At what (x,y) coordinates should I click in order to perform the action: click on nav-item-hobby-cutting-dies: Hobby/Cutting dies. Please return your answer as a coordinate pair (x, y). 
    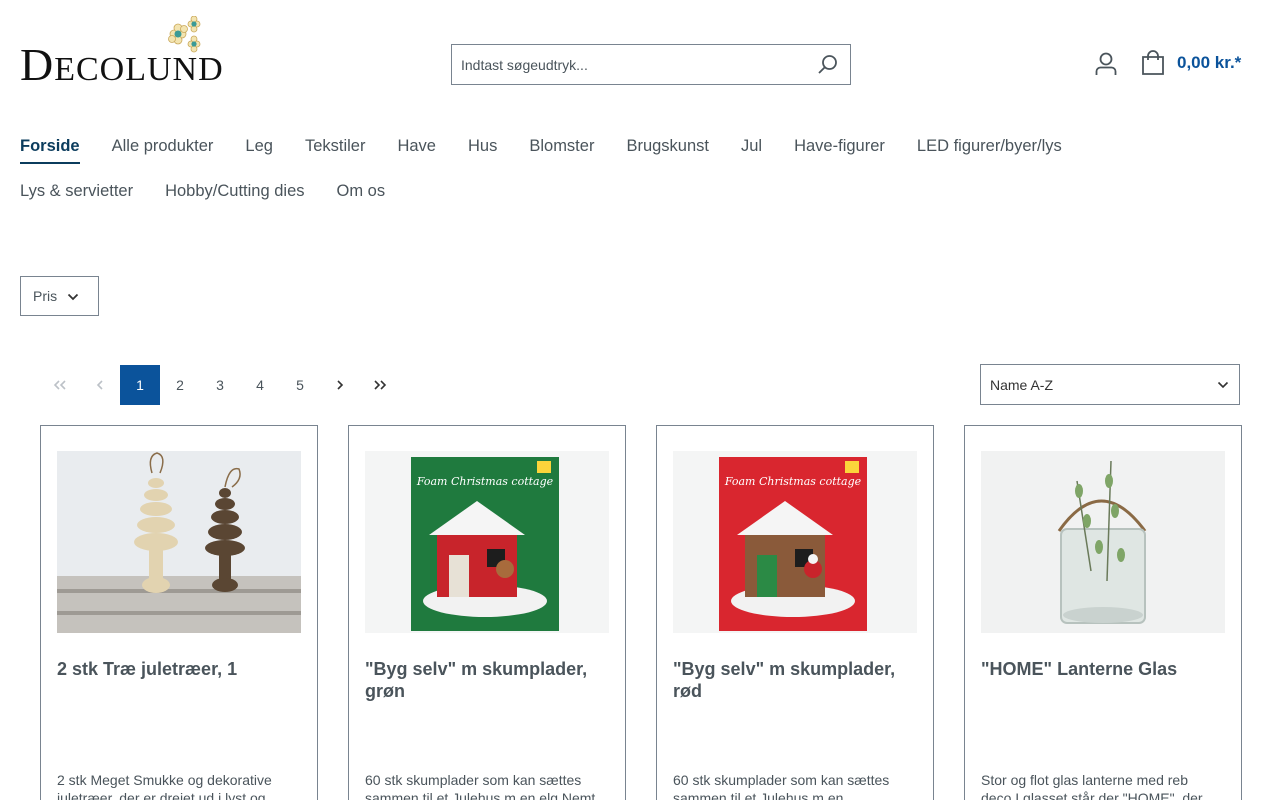
    Looking at the image, I should click on (234, 193).